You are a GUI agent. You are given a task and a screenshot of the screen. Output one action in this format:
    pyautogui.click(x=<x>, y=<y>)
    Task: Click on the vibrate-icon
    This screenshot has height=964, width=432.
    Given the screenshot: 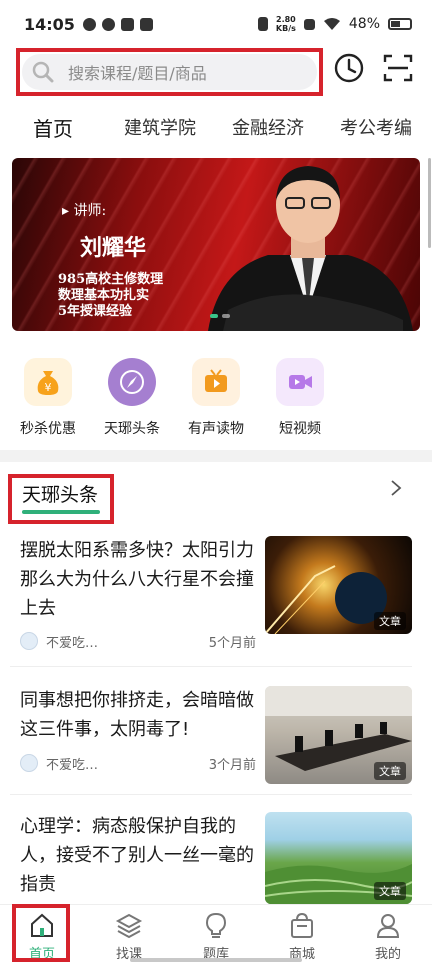 What is the action you would take?
    pyautogui.click(x=262, y=24)
    